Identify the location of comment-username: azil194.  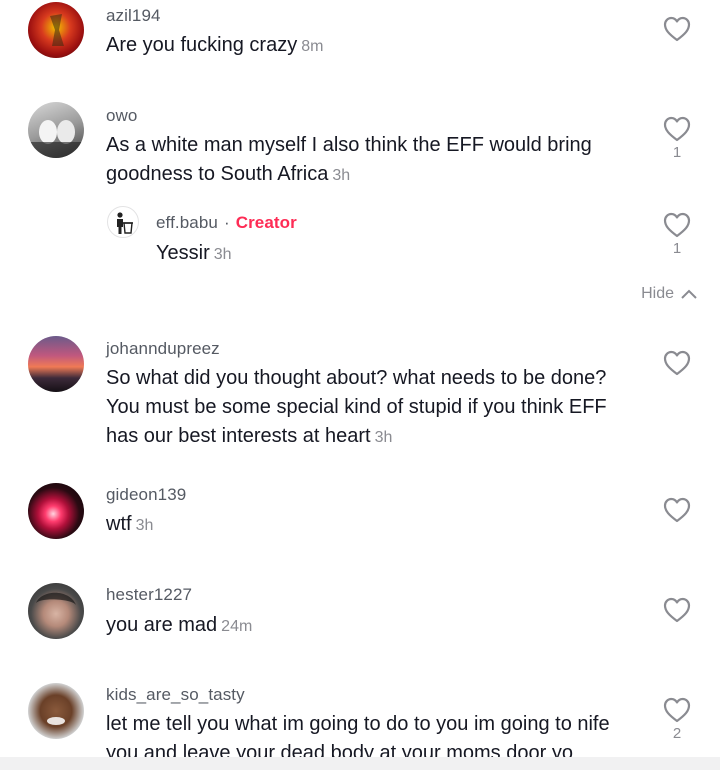
(133, 16).